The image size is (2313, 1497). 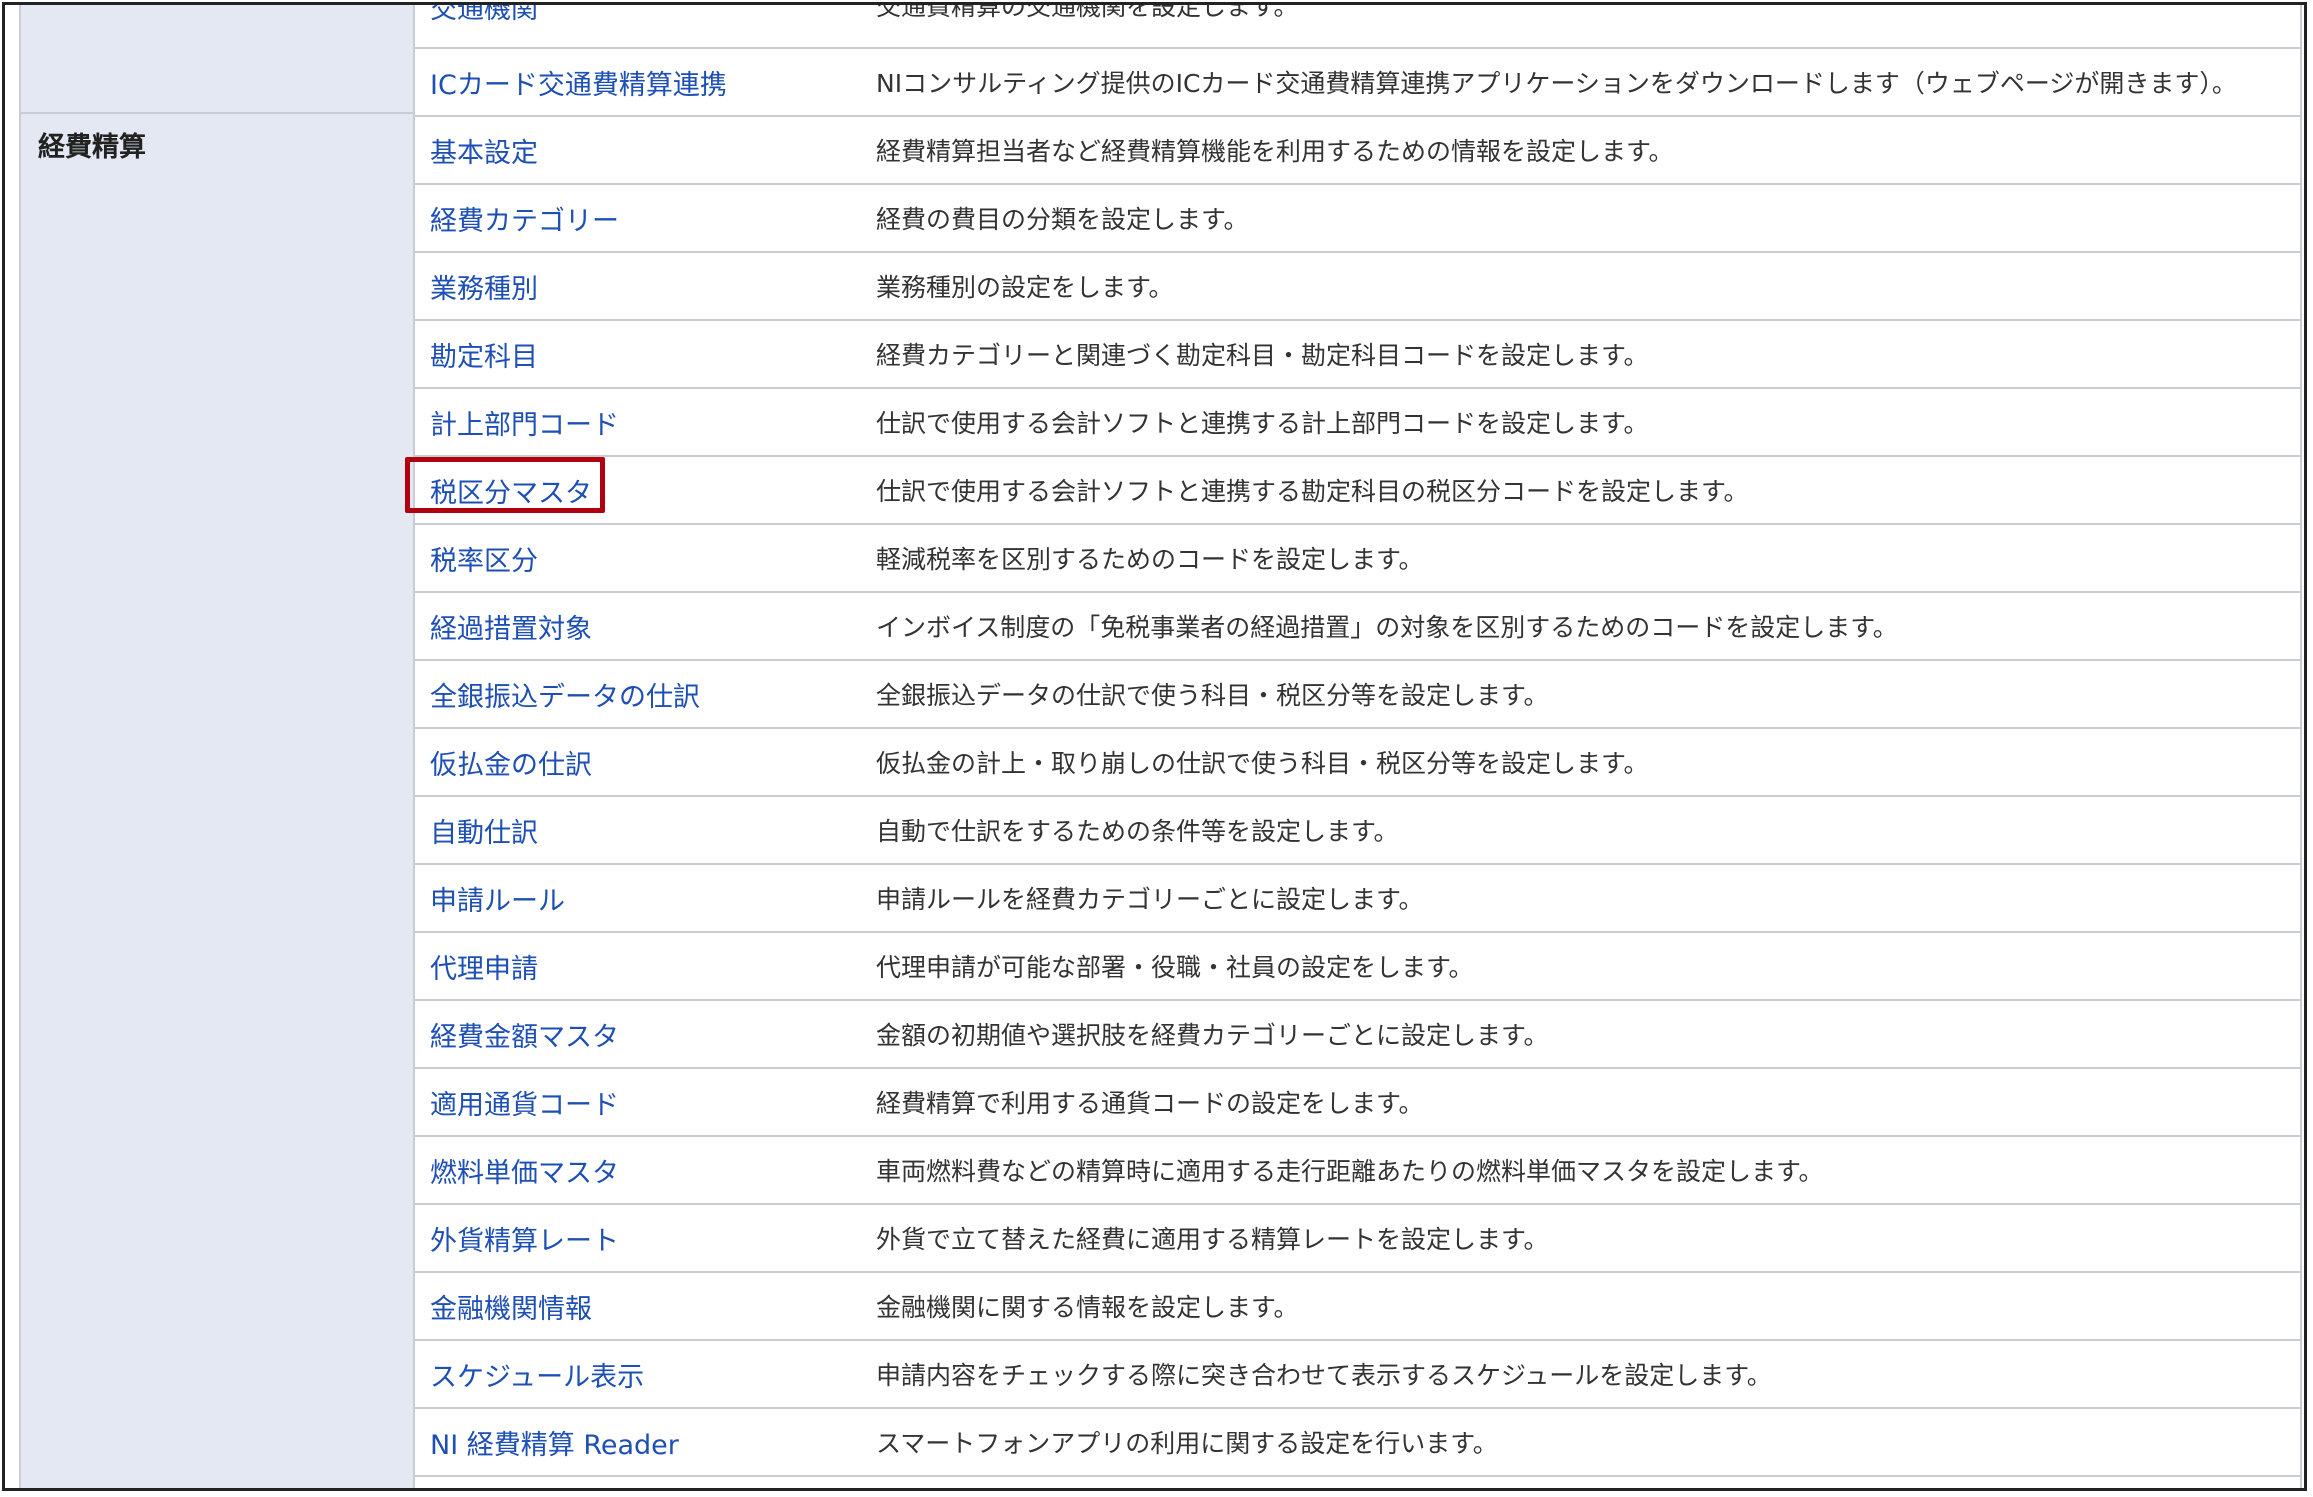 What do you see at coordinates (1357, 217) in the screenshot?
I see `table-row: 経費カテゴリー 経費の費目の分類を設定します。` at bounding box center [1357, 217].